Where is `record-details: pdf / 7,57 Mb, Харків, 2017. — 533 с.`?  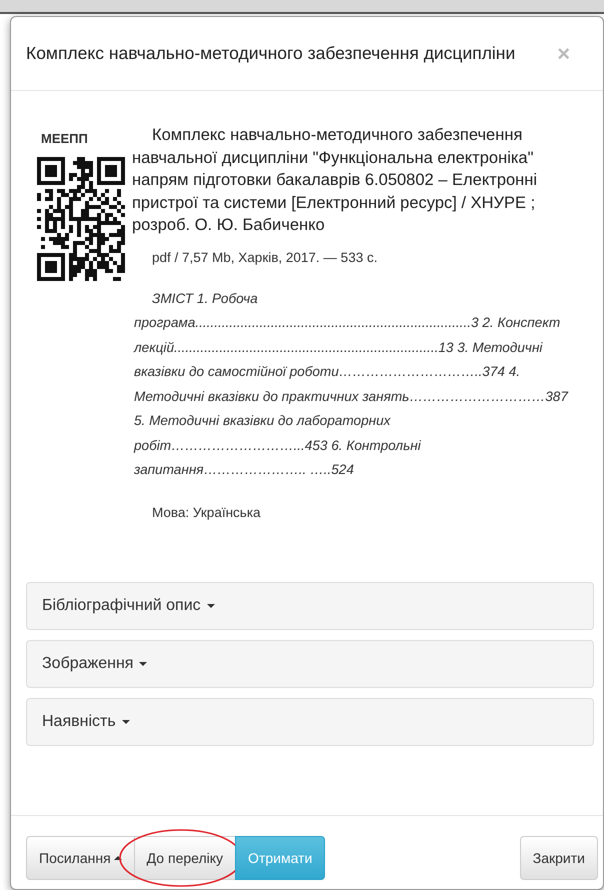
record-details: pdf / 7,57 Mb, Харків, 2017. — 533 с. is located at coordinates (265, 257).